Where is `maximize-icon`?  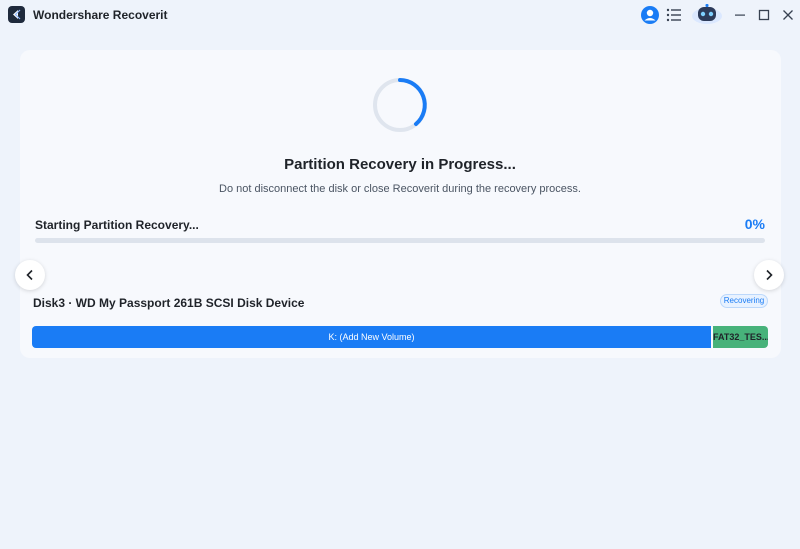
maximize-icon is located at coordinates (764, 15).